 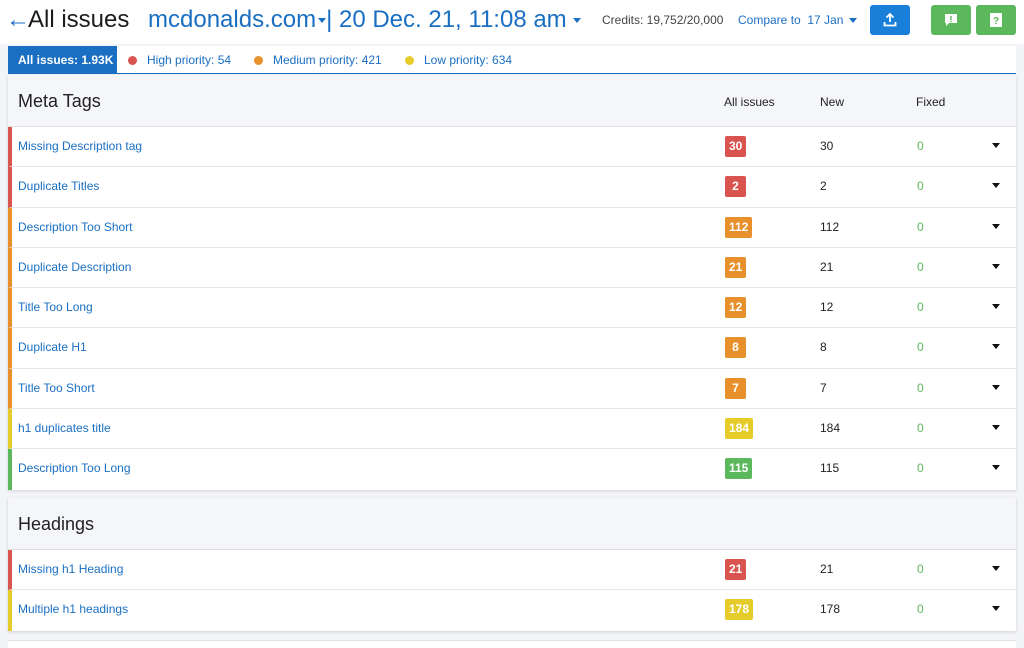 What do you see at coordinates (74, 468) in the screenshot?
I see `issue-name-link: Description Too Long` at bounding box center [74, 468].